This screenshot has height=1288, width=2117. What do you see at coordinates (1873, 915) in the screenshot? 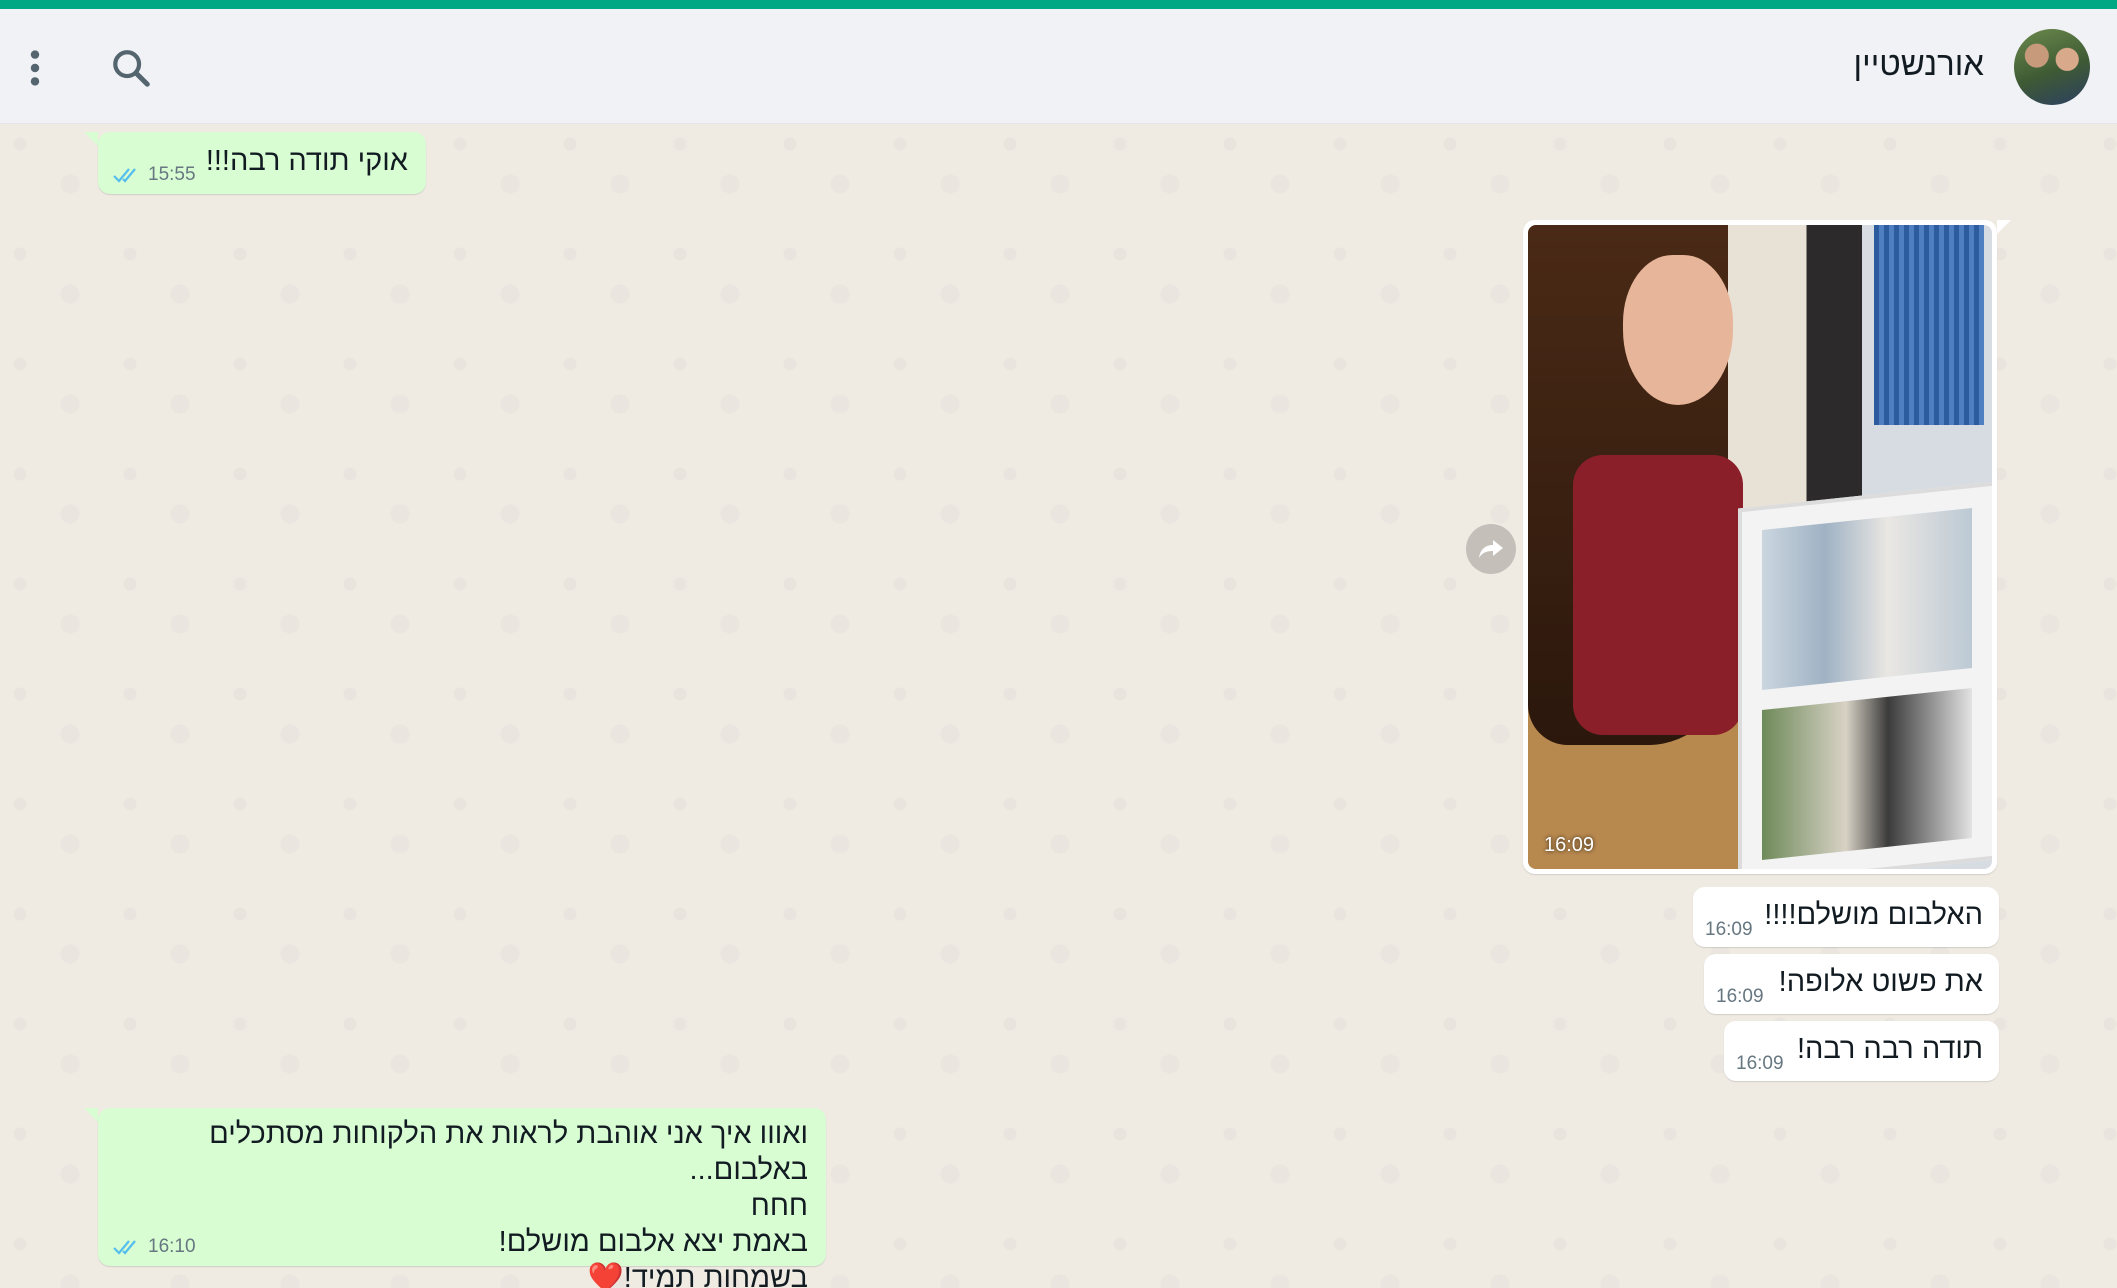
I see `message-text: האלבום מושלם!!!!` at bounding box center [1873, 915].